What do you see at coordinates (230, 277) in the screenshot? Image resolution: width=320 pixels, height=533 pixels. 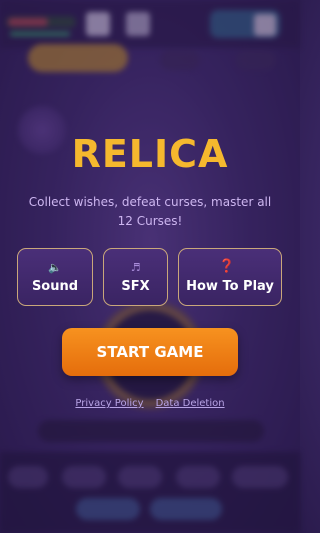 I see `how-to-play-button: ❓ How To Play` at bounding box center [230, 277].